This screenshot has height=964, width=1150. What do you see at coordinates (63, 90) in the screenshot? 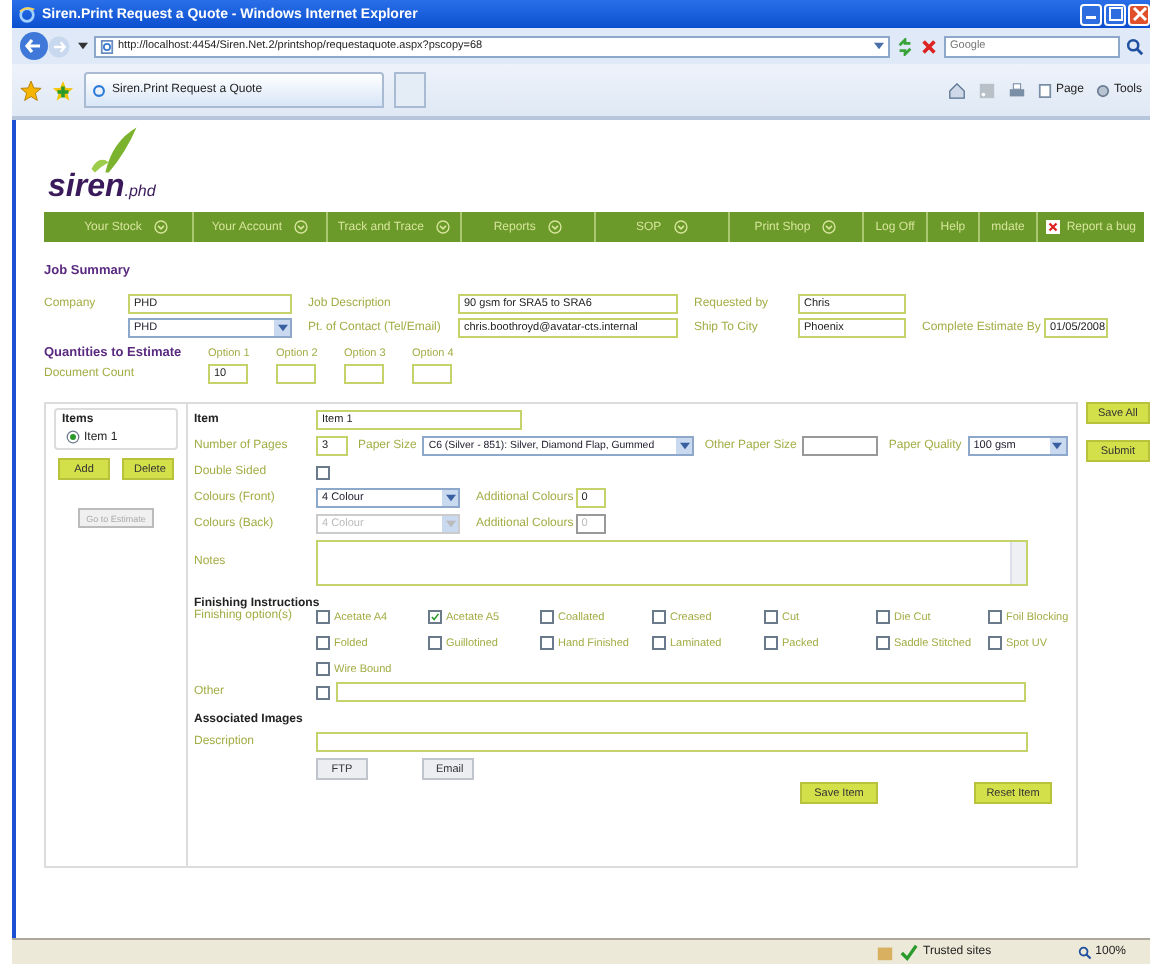
I see `add-favorite-icon` at bounding box center [63, 90].